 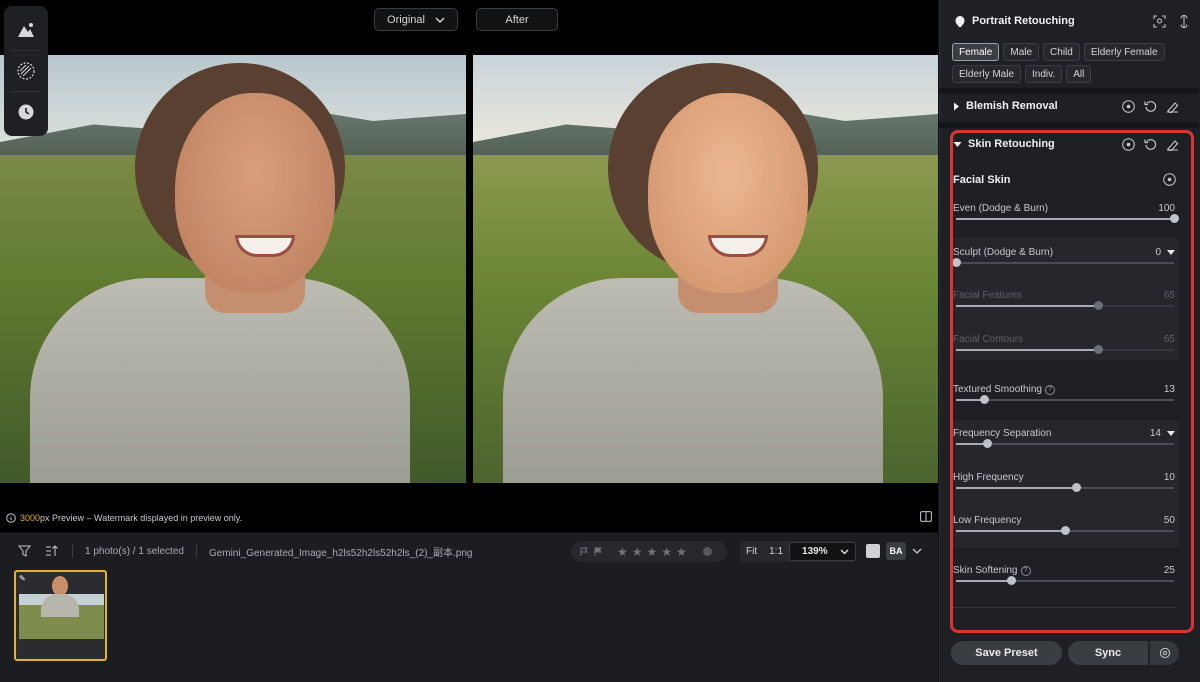 I want to click on reject-flag-icon, so click(x=598, y=552).